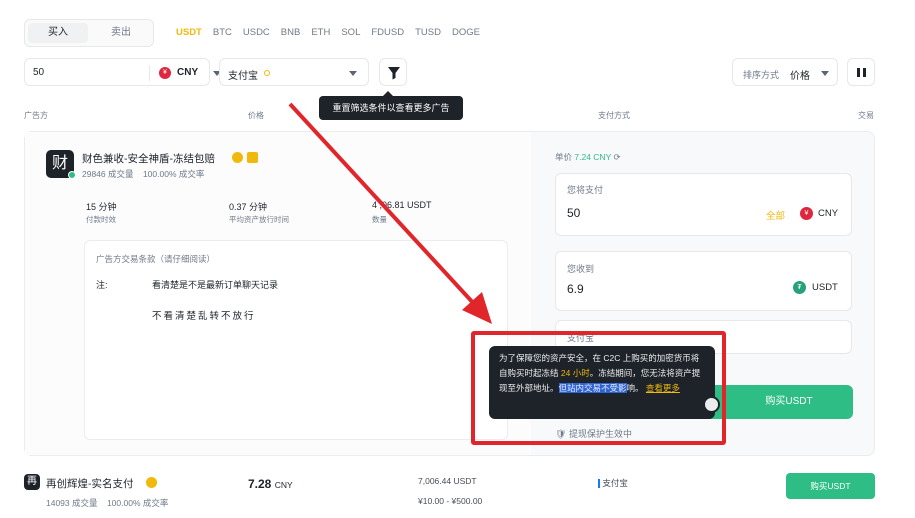  Describe the element at coordinates (599, 484) in the screenshot. I see `payment-marker-icon` at that location.